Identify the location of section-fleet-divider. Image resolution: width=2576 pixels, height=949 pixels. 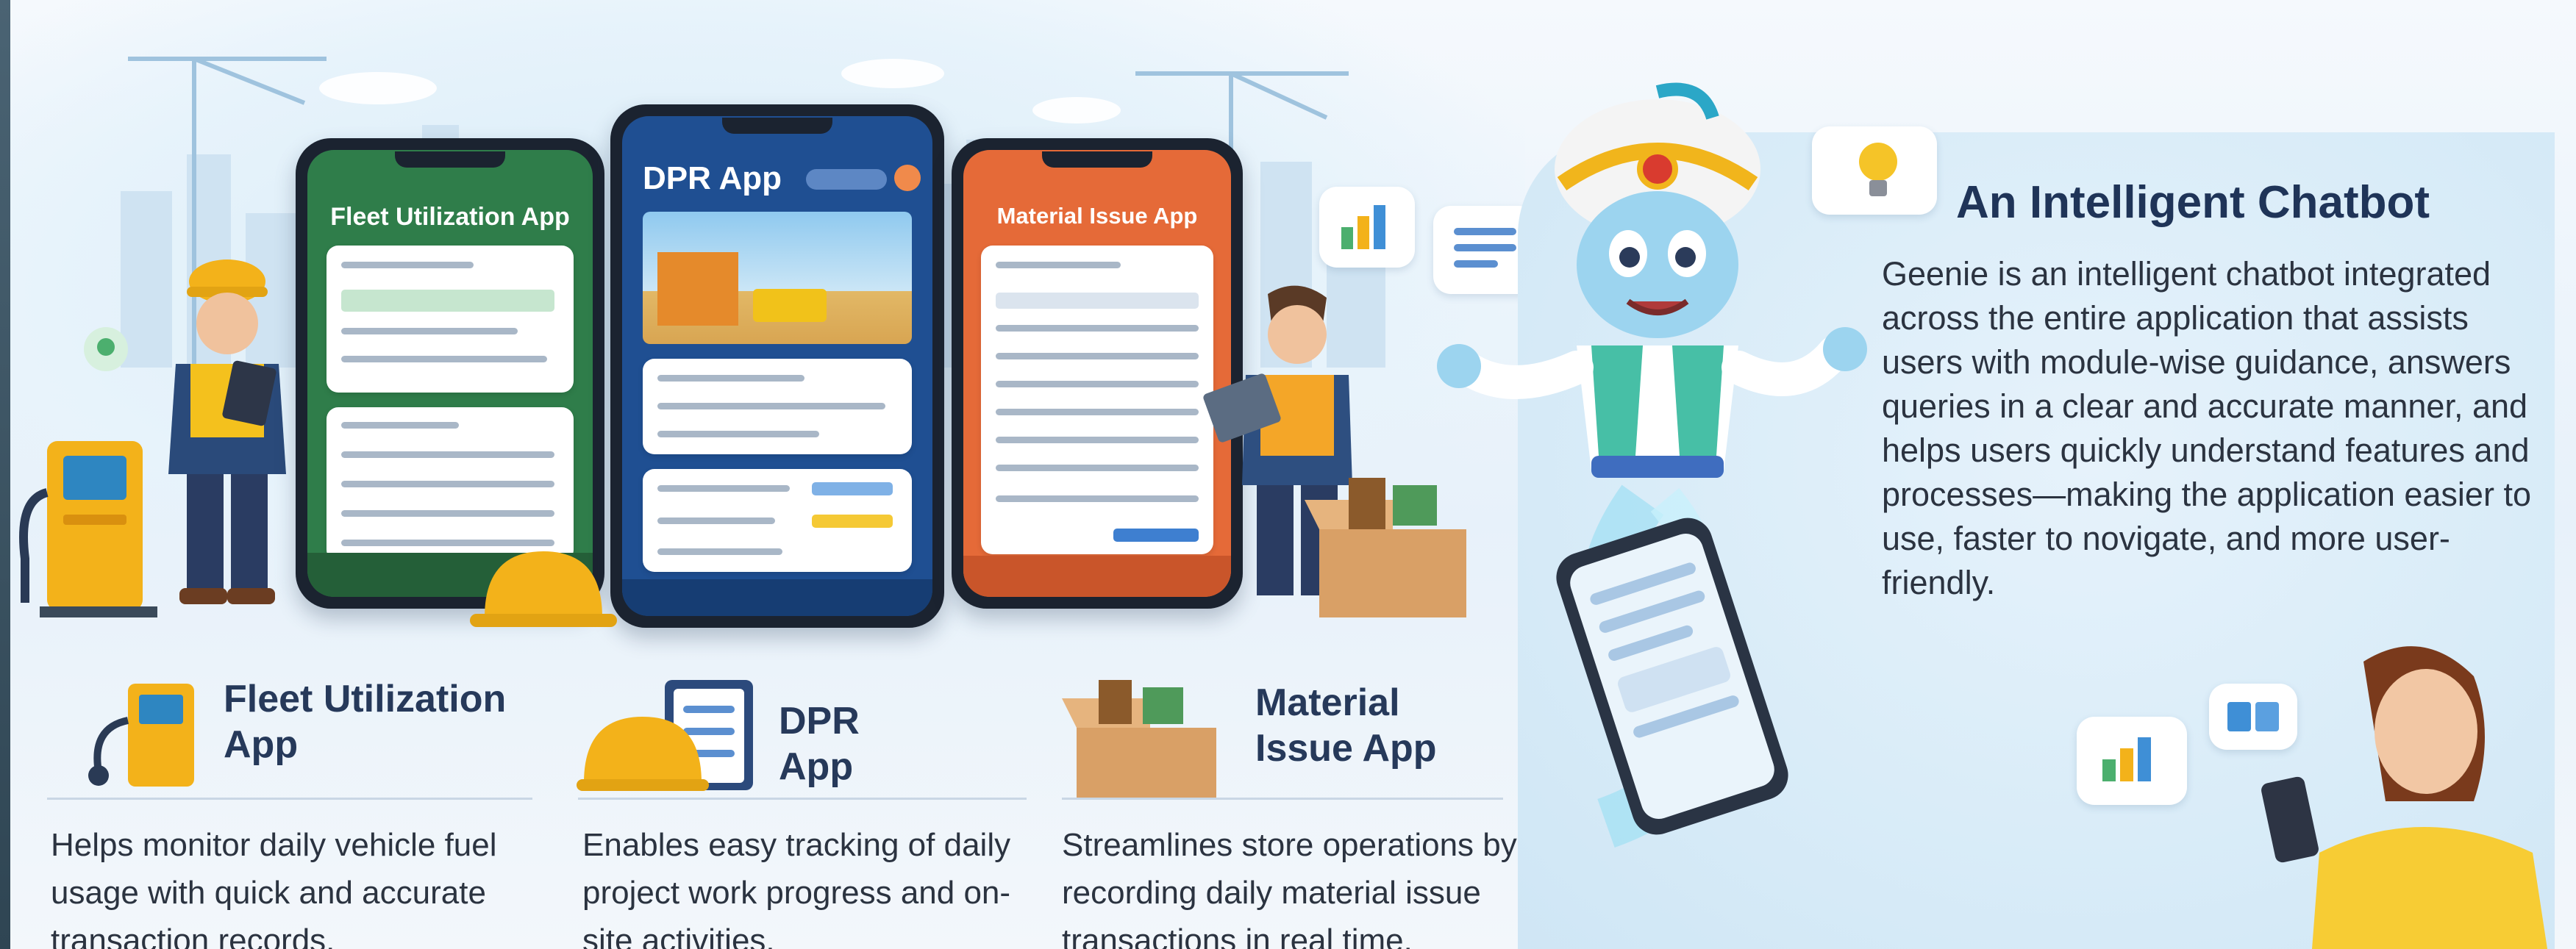
(289, 799).